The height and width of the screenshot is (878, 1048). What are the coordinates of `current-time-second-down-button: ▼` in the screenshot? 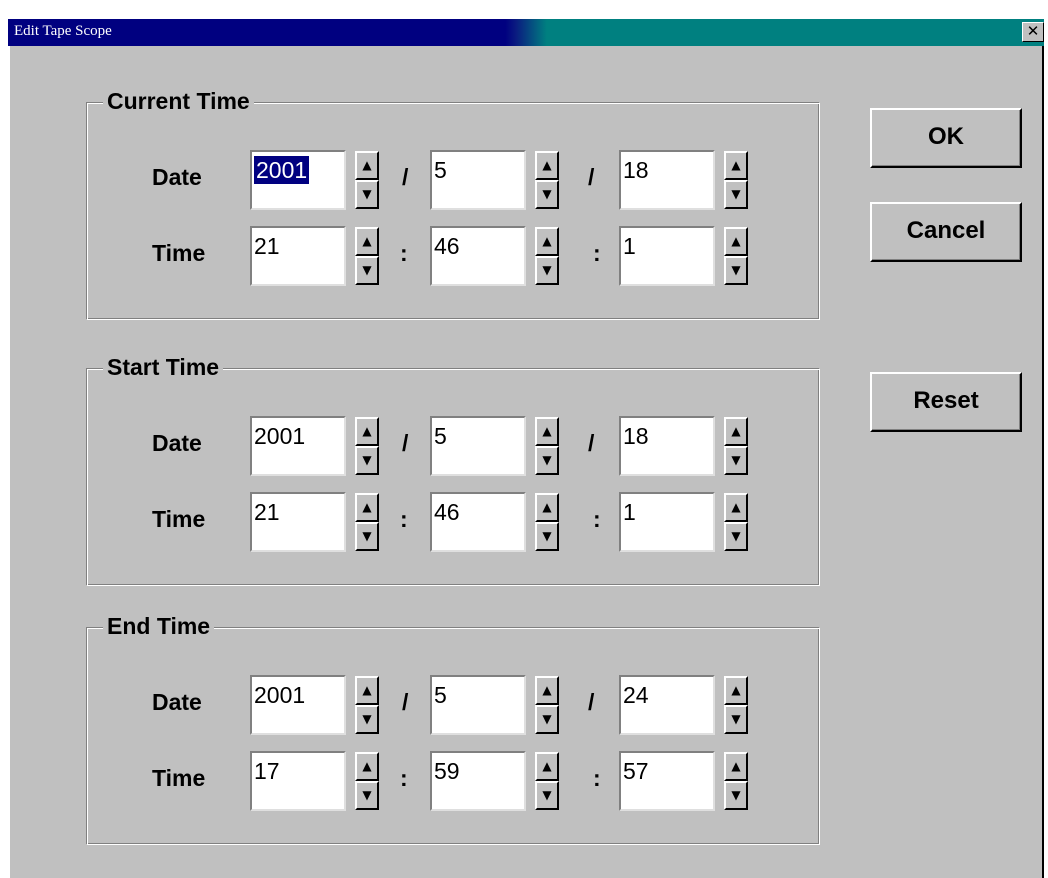 It's located at (736, 270).